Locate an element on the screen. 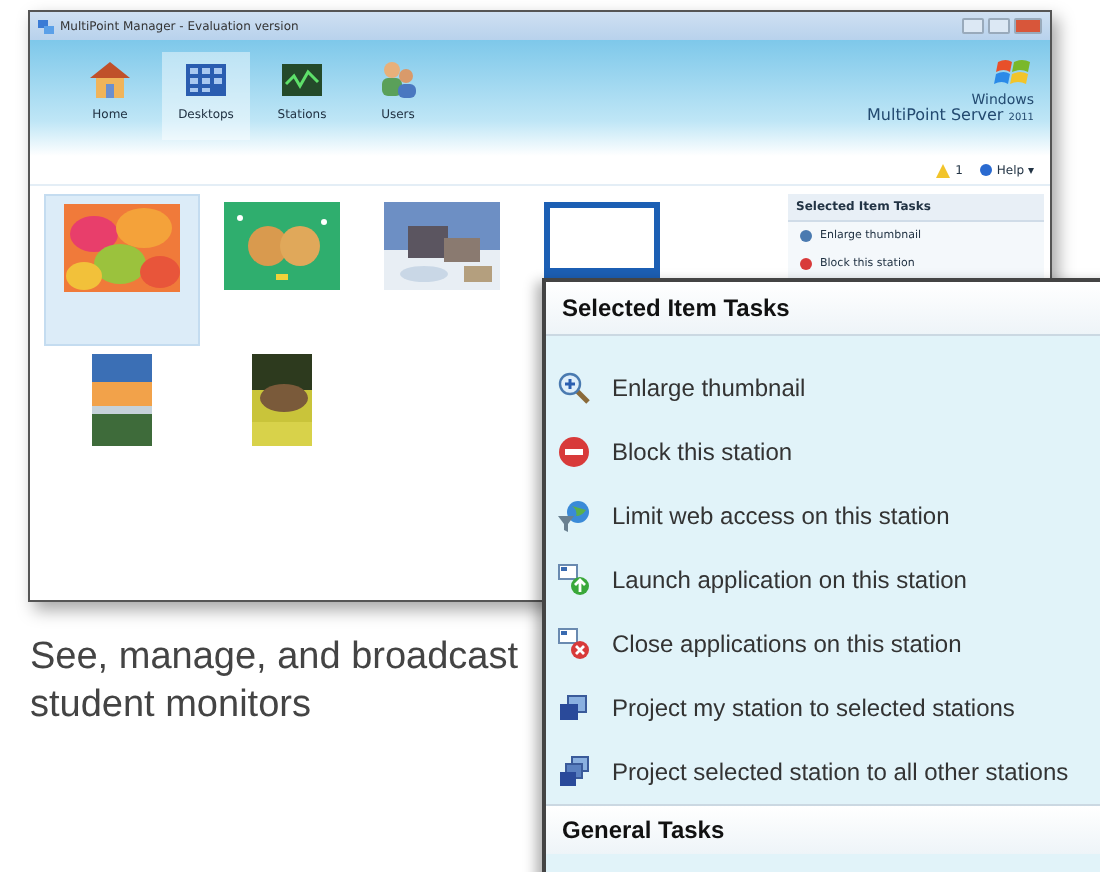 The image size is (1100, 872). maximize-button is located at coordinates (999, 26).